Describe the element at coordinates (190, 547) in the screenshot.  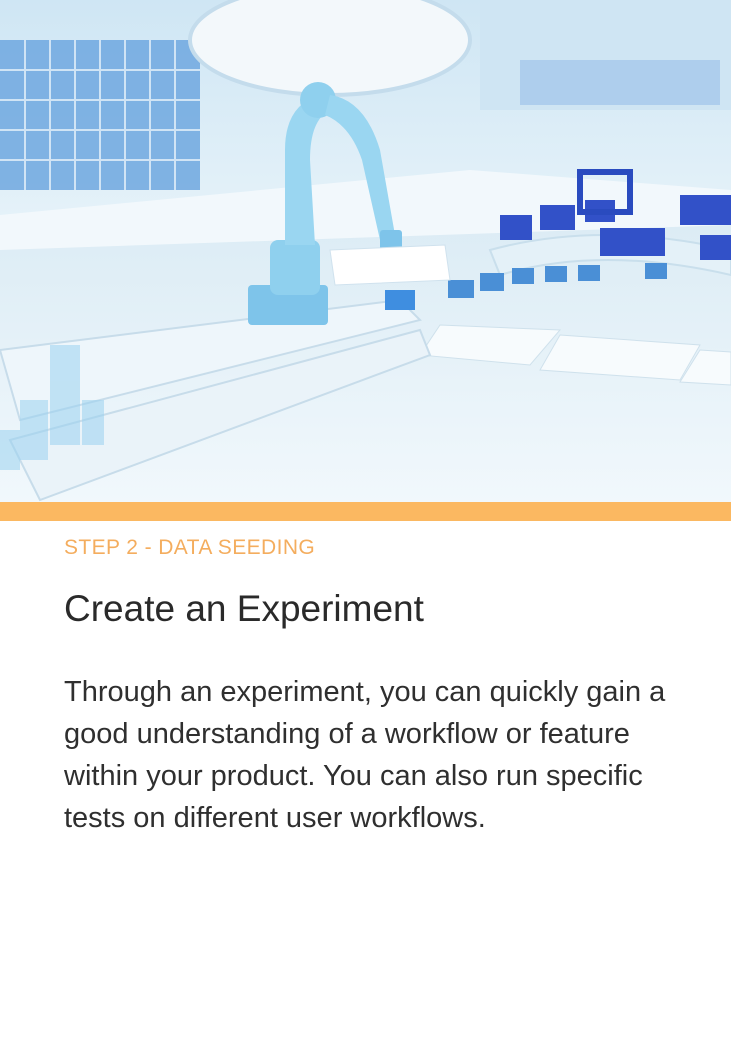
I see `step-label: STEP 2 - DATA SEEDING` at that location.